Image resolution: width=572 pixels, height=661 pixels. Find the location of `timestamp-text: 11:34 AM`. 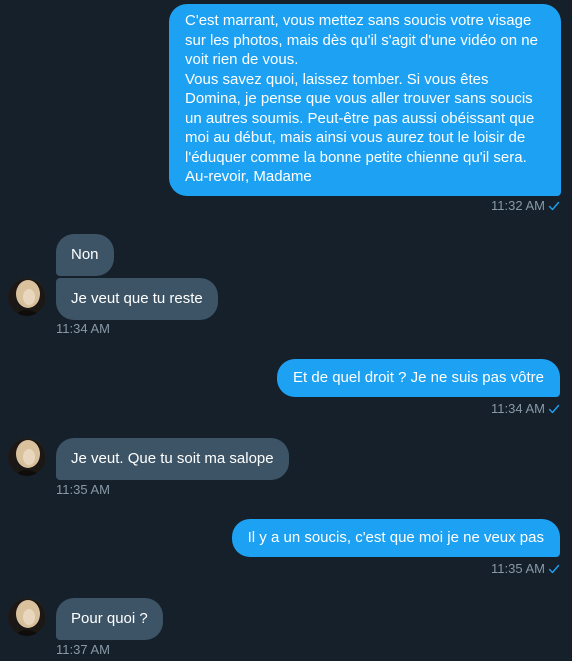

timestamp-text: 11:34 AM is located at coordinates (518, 408).